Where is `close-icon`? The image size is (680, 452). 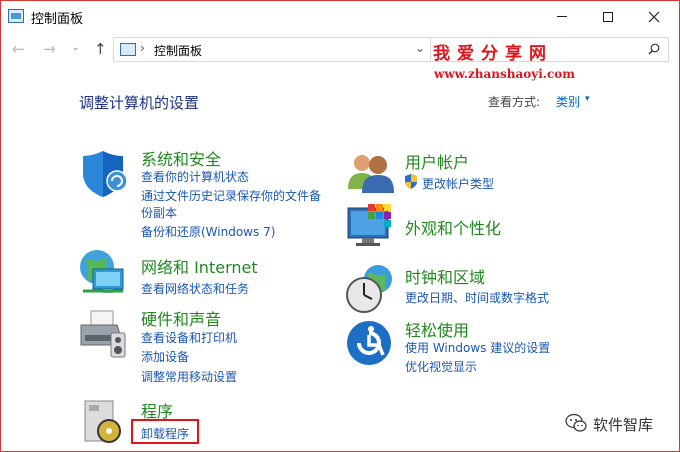 close-icon is located at coordinates (654, 16).